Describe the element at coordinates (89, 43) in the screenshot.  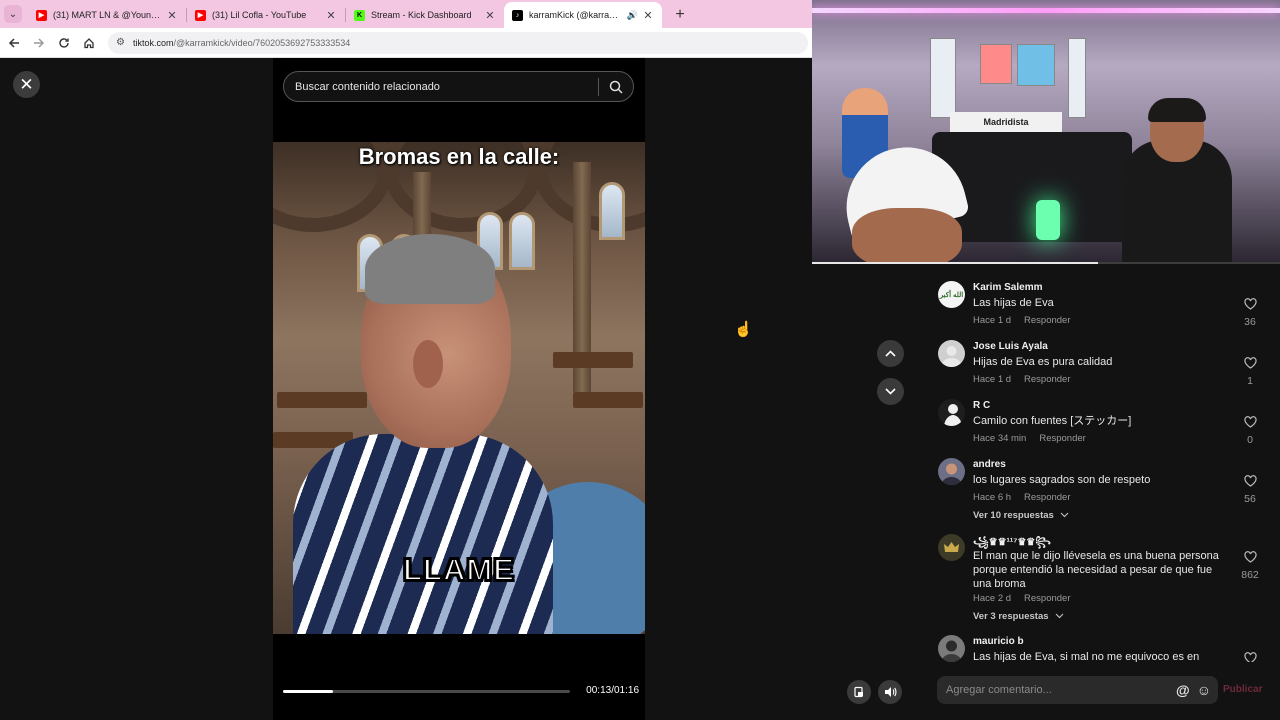
I see `home-button` at that location.